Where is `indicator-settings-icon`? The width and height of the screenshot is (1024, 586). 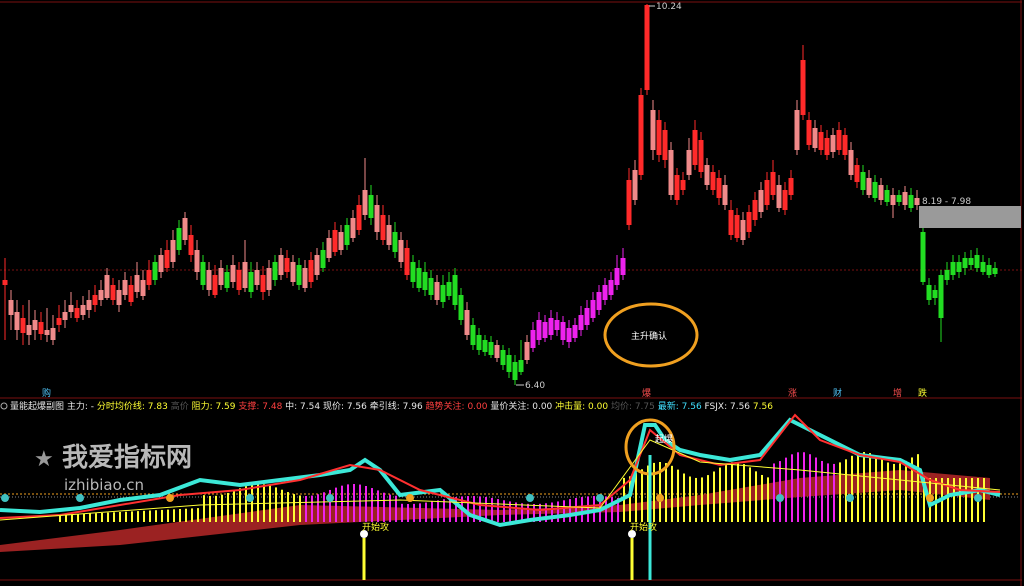
indicator-settings-icon is located at coordinates (4, 406).